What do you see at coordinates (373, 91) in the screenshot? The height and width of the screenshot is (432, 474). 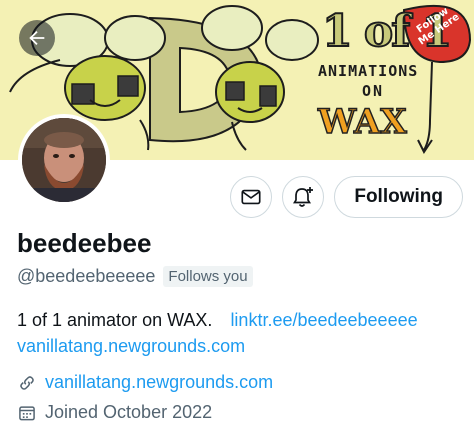 I see `banner-title-on: ON` at bounding box center [373, 91].